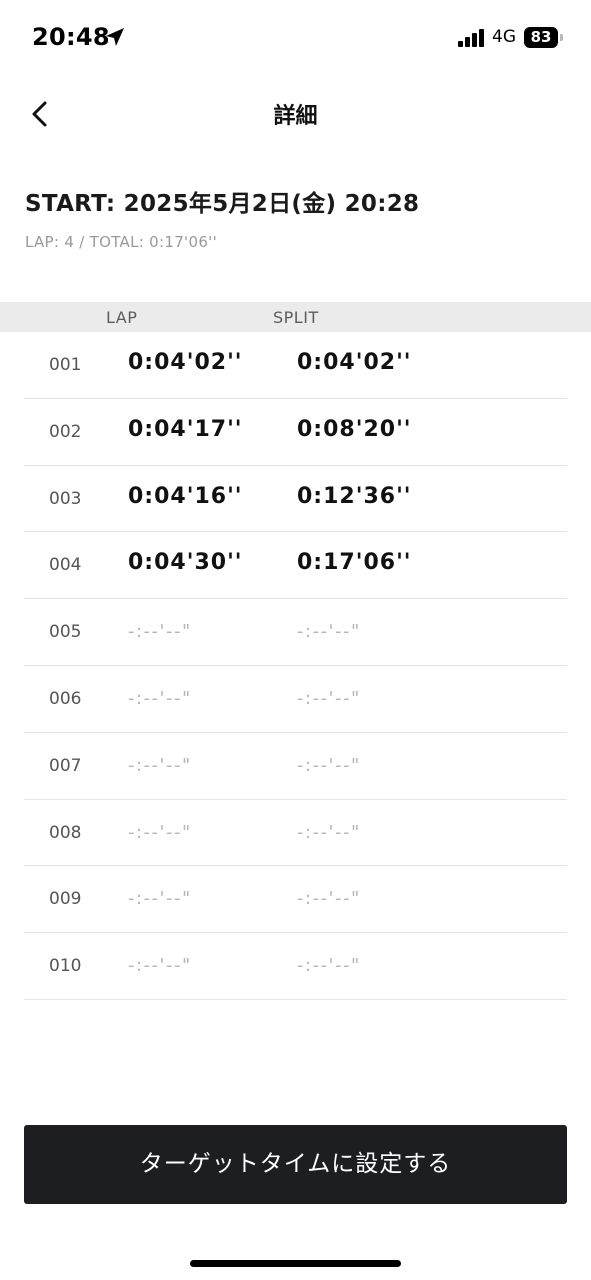 Image resolution: width=591 pixels, height=1280 pixels. I want to click on lap-number: 001, so click(65, 365).